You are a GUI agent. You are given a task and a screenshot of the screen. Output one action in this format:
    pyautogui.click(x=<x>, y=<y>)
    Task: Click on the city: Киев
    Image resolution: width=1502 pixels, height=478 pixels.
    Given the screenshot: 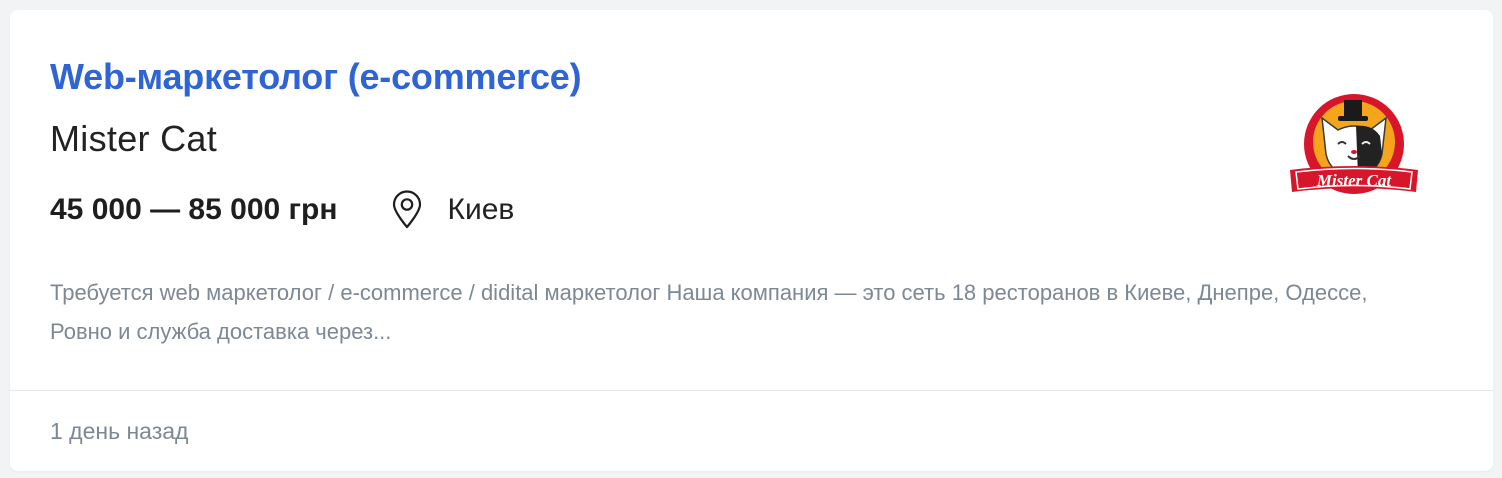 What is the action you would take?
    pyautogui.click(x=481, y=209)
    